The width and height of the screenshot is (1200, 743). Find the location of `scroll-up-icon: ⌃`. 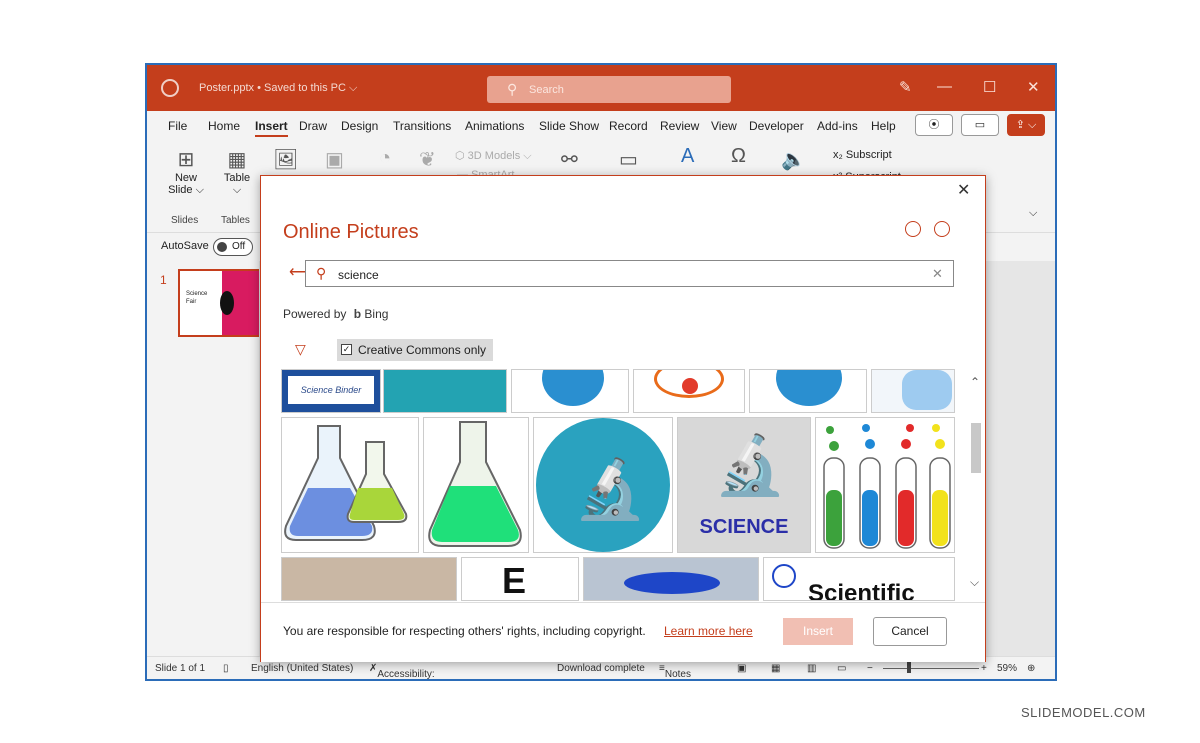

scroll-up-icon: ⌃ is located at coordinates (975, 382).